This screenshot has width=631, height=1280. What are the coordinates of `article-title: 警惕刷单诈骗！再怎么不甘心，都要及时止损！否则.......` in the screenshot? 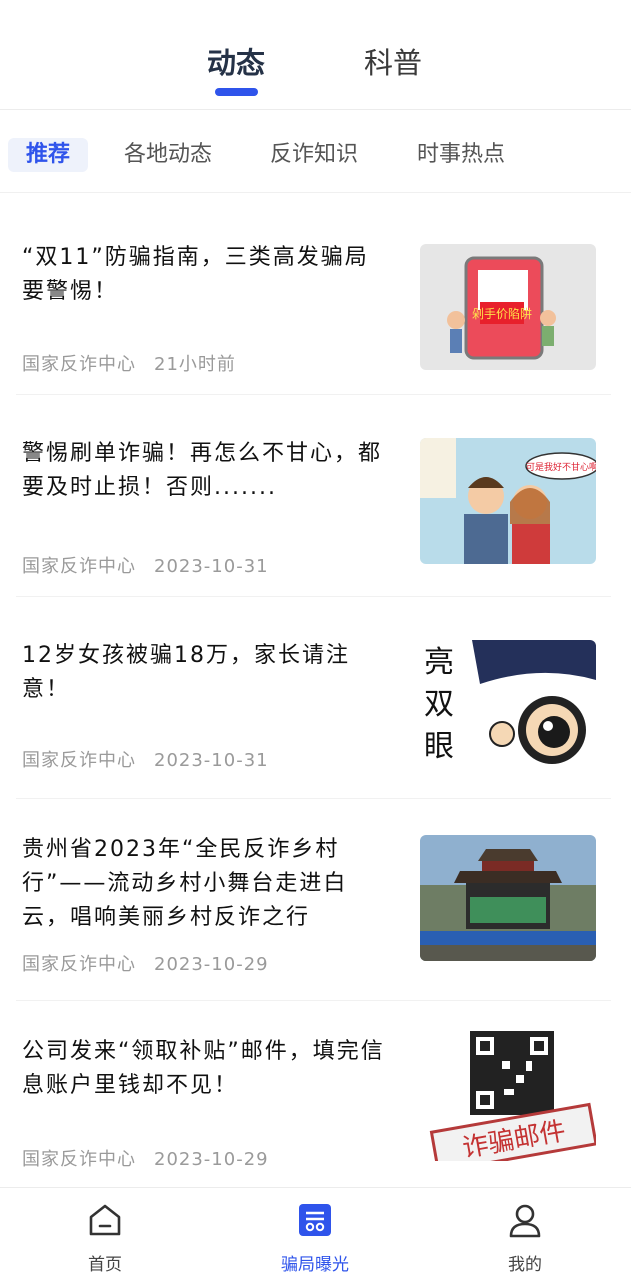 It's located at (202, 470).